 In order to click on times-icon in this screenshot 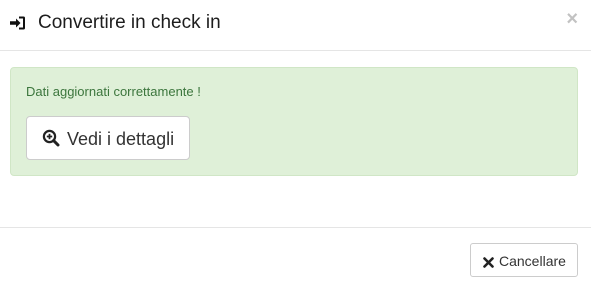, I will do `click(488, 261)`.